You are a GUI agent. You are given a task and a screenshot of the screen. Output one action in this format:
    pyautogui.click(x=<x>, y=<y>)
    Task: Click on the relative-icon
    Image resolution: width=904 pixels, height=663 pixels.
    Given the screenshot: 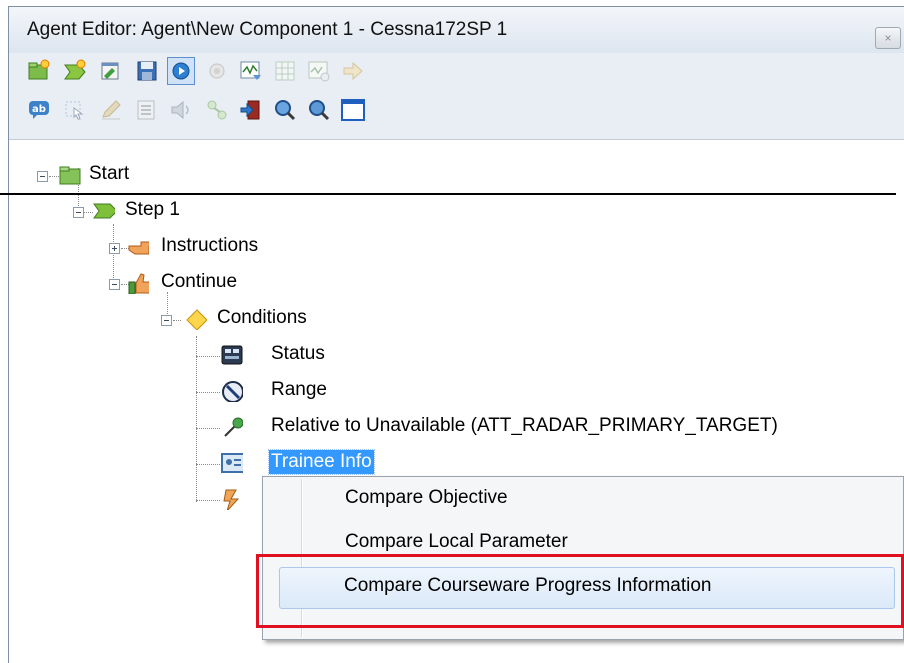 What is the action you would take?
    pyautogui.click(x=233, y=427)
    